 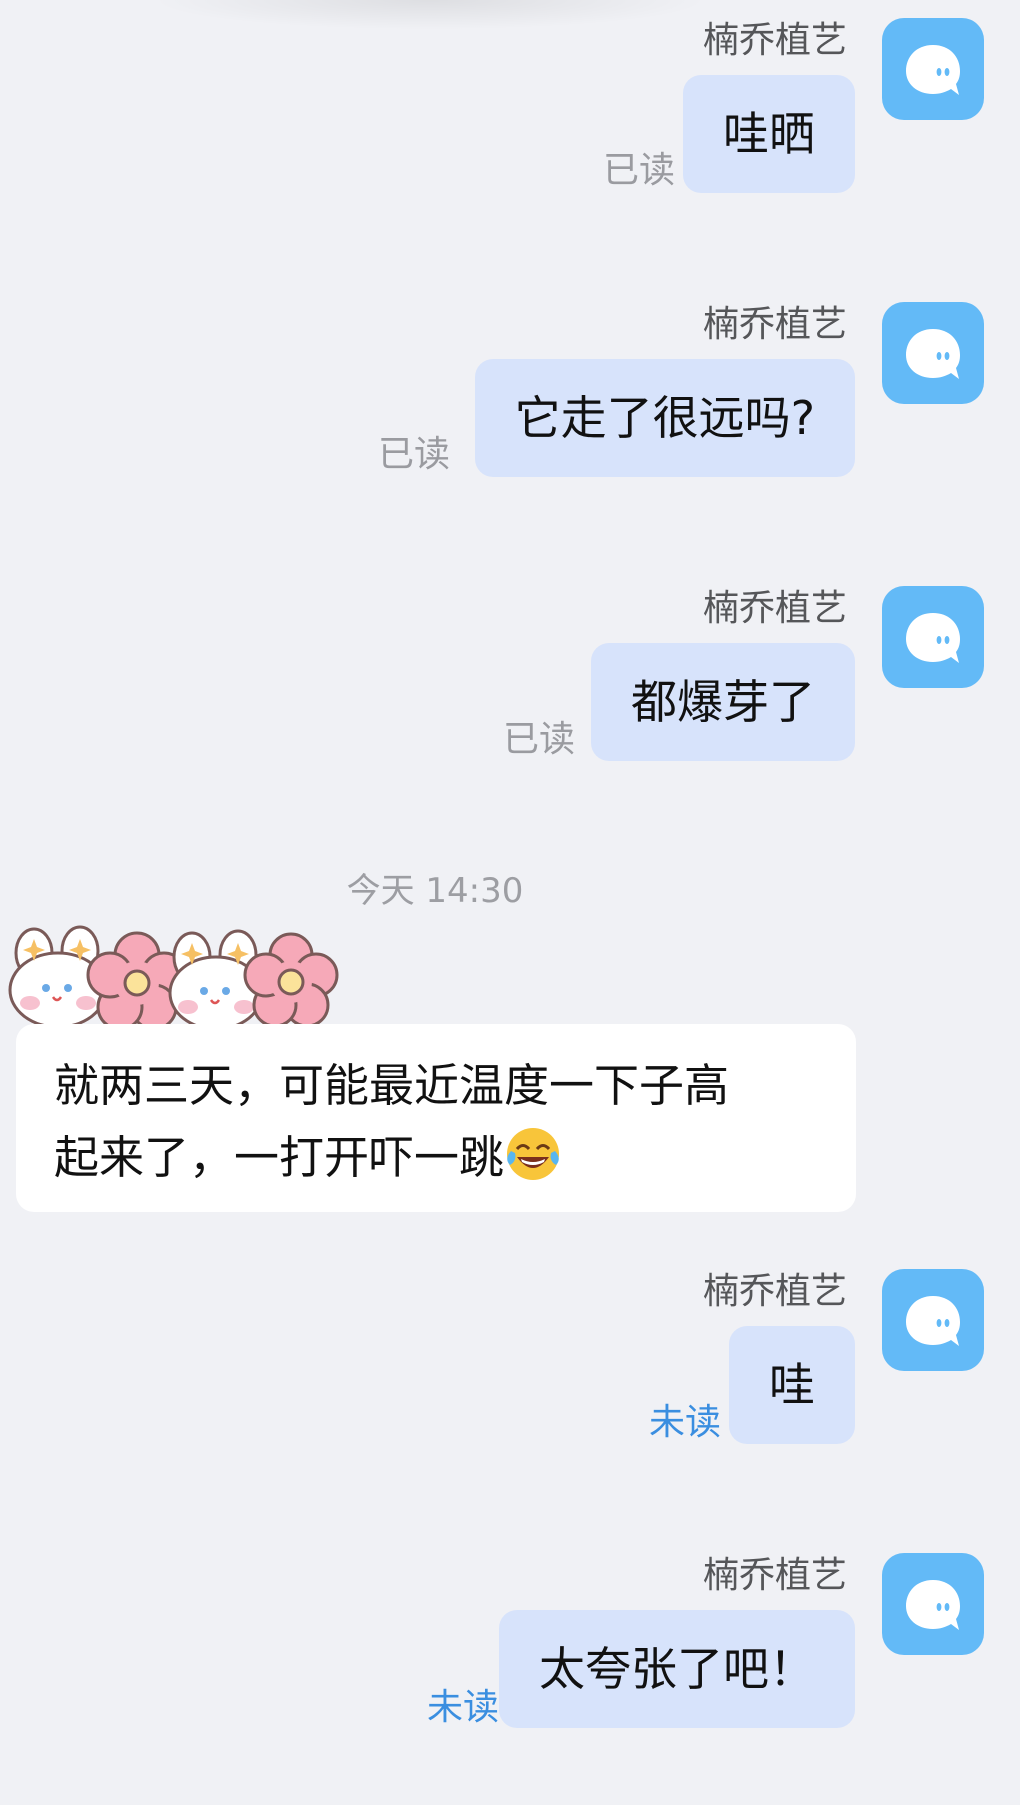 I want to click on chat-timestamp: 今天 14:30, so click(x=435, y=891).